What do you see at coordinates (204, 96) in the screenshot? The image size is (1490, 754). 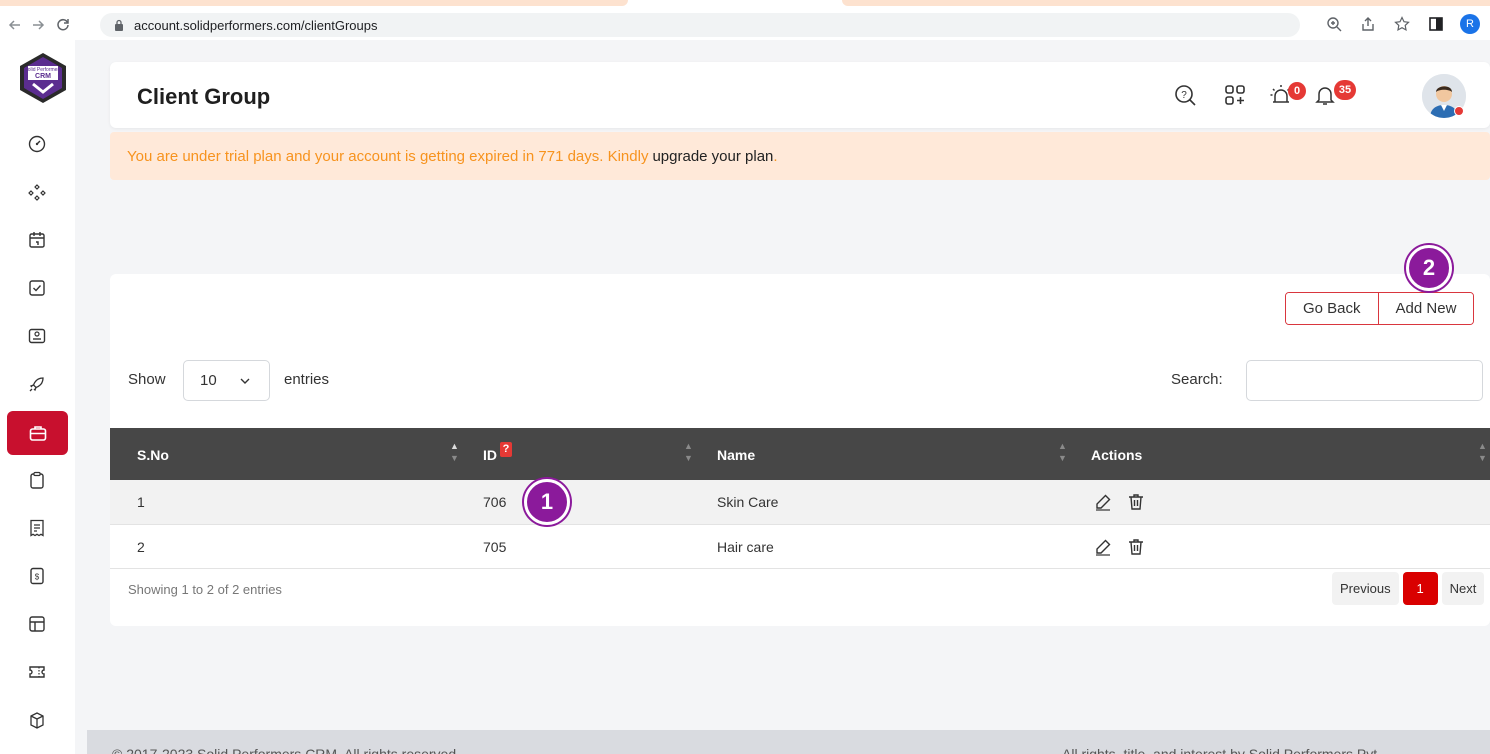 I see `page-title: Client Group` at bounding box center [204, 96].